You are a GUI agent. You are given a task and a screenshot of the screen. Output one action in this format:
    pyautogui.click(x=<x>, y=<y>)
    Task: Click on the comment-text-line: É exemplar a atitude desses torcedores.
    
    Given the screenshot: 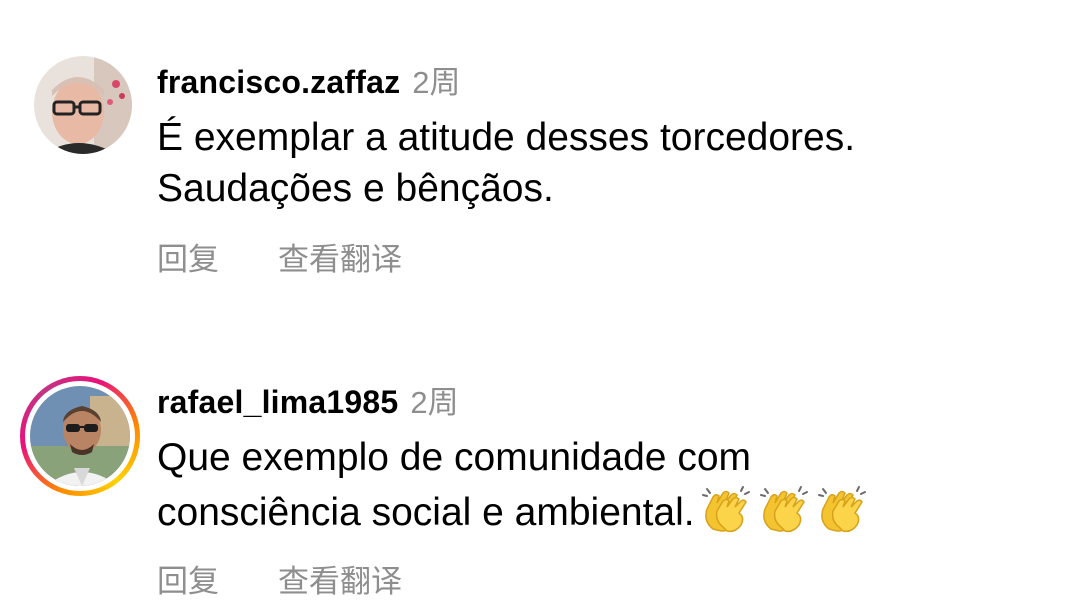 What is the action you would take?
    pyautogui.click(x=506, y=137)
    